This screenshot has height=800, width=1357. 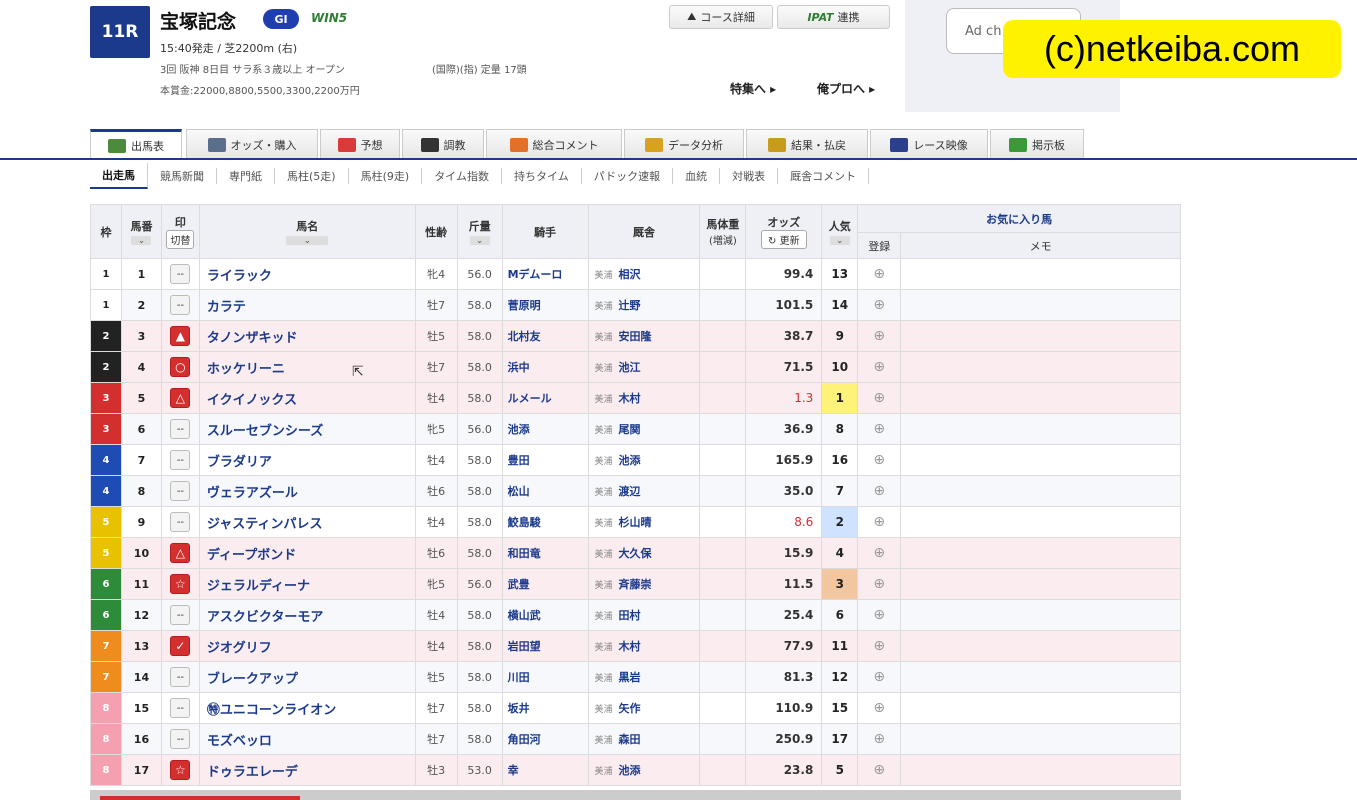 I want to click on jockey-link: 松山, so click(x=545, y=491).